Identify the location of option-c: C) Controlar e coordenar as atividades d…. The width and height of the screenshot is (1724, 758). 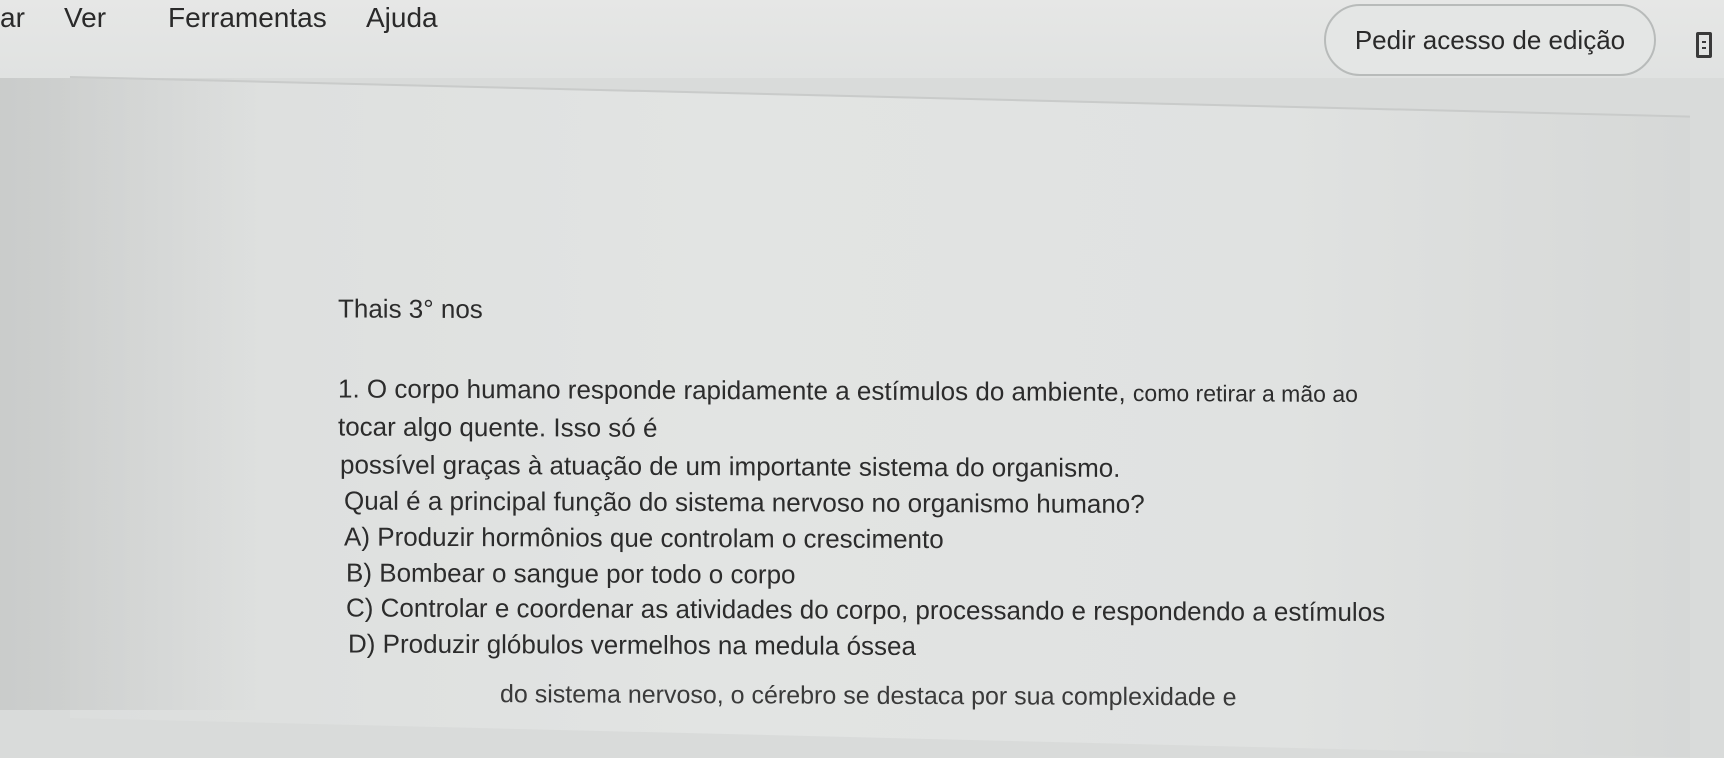
(866, 610).